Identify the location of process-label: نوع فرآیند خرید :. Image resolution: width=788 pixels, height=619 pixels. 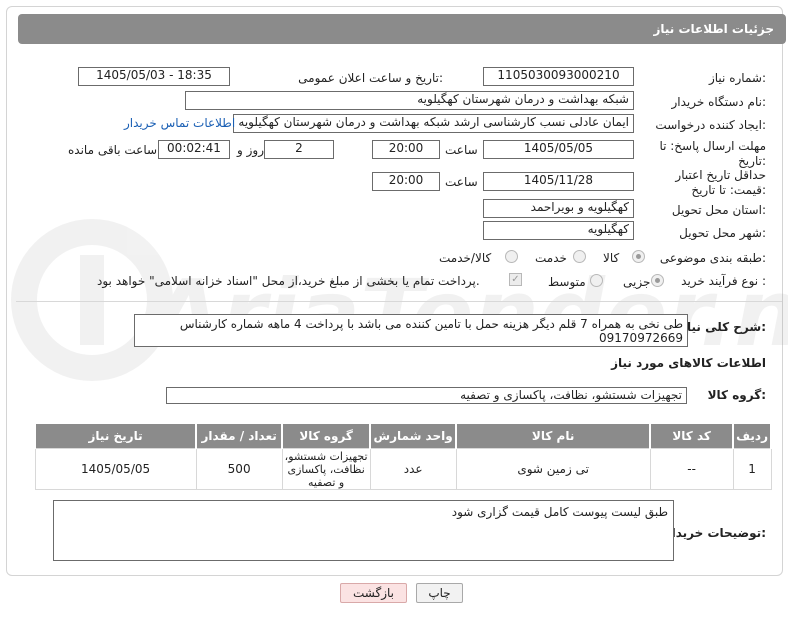
(723, 281).